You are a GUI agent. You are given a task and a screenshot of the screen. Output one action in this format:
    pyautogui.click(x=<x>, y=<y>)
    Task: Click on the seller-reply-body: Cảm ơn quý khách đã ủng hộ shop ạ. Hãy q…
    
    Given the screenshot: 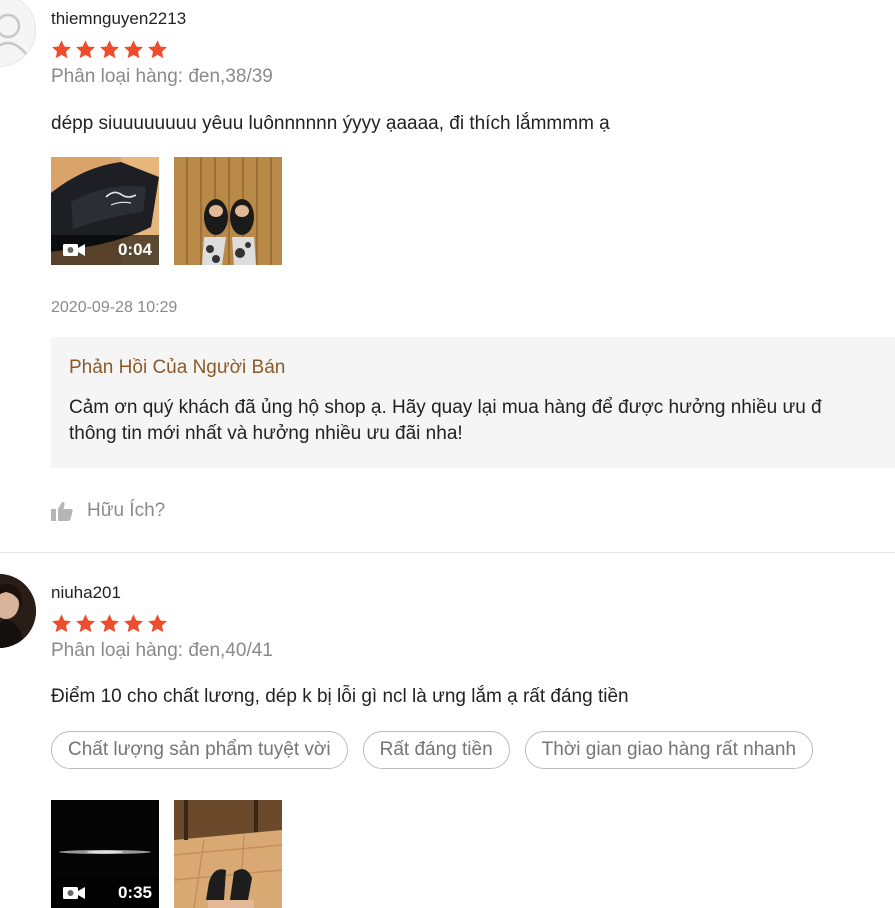 What is the action you would take?
    pyautogui.click(x=481, y=421)
    